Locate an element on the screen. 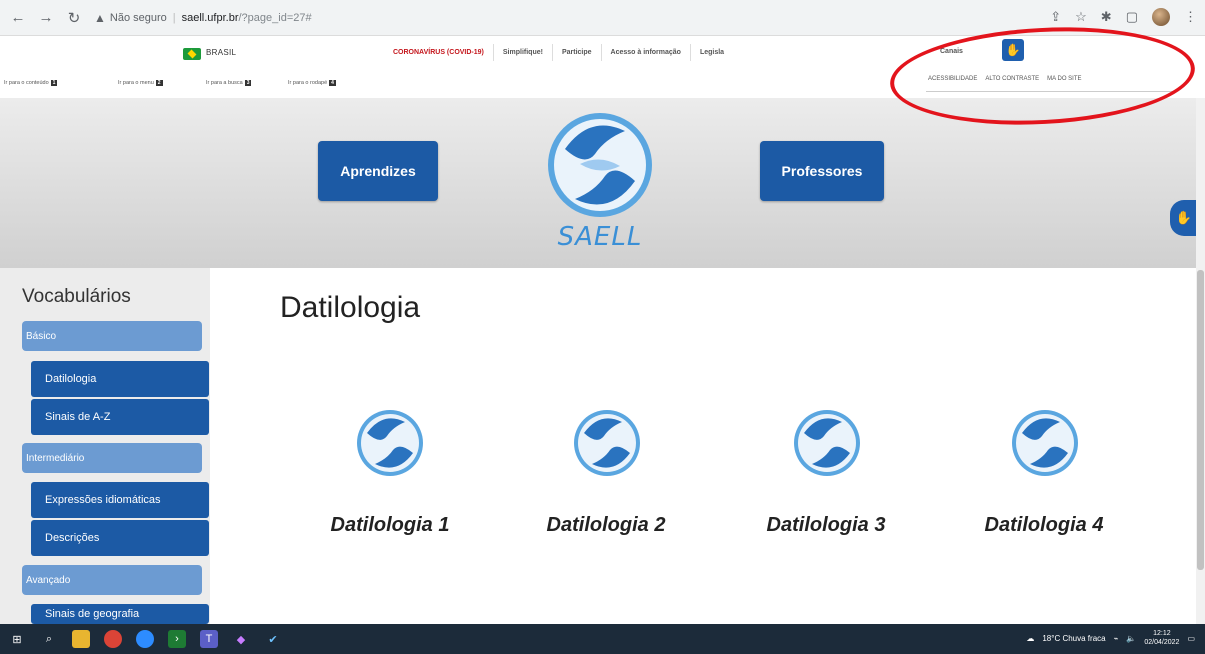 The height and width of the screenshot is (654, 1205). gov-canais-link: Canais is located at coordinates (951, 51).